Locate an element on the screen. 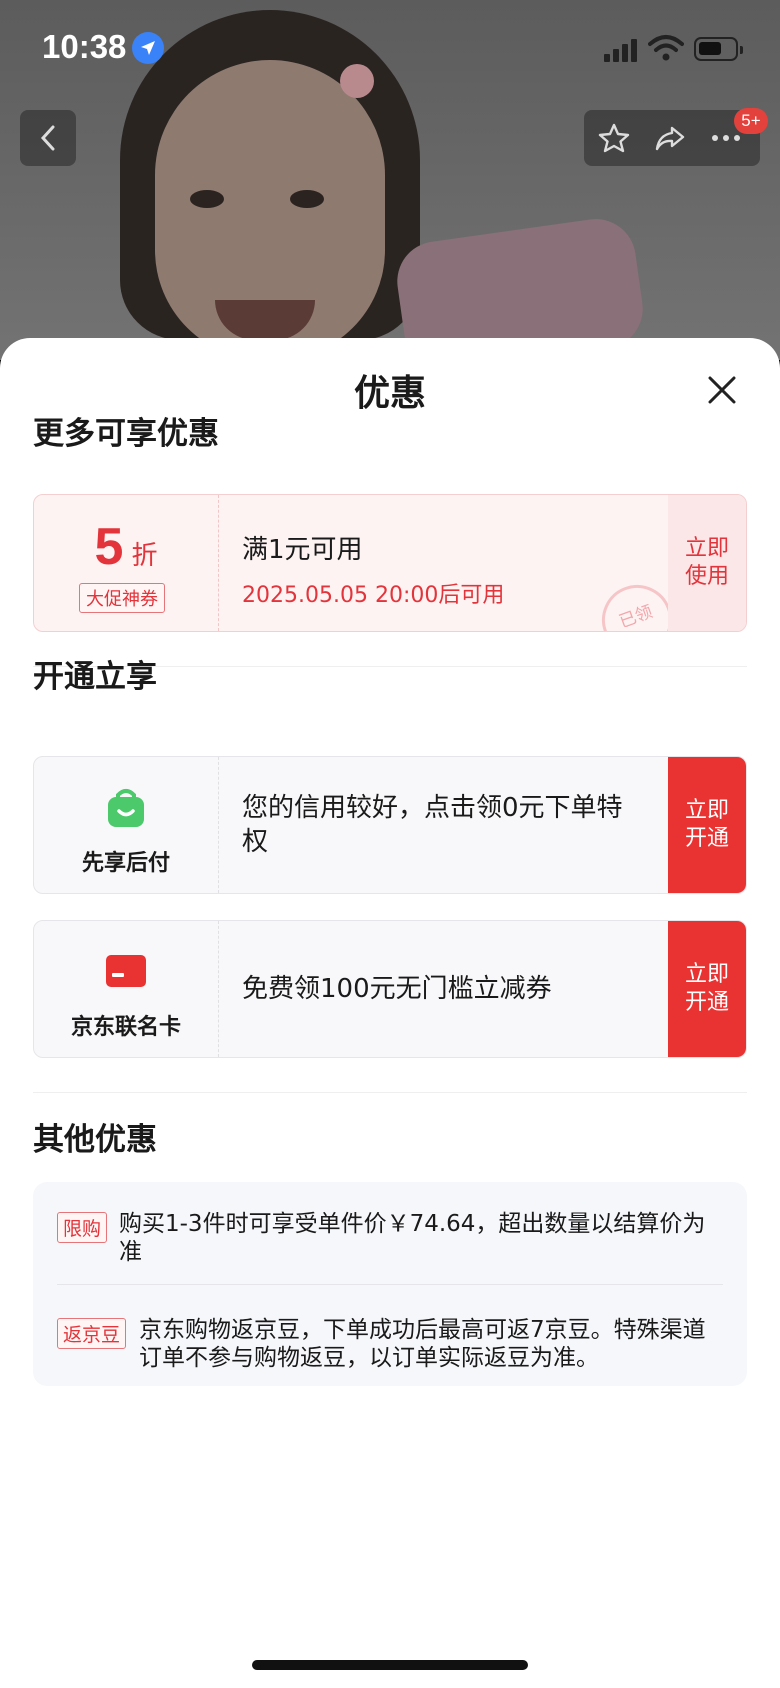  section-title-activate: 开通立享 is located at coordinates (95, 673).